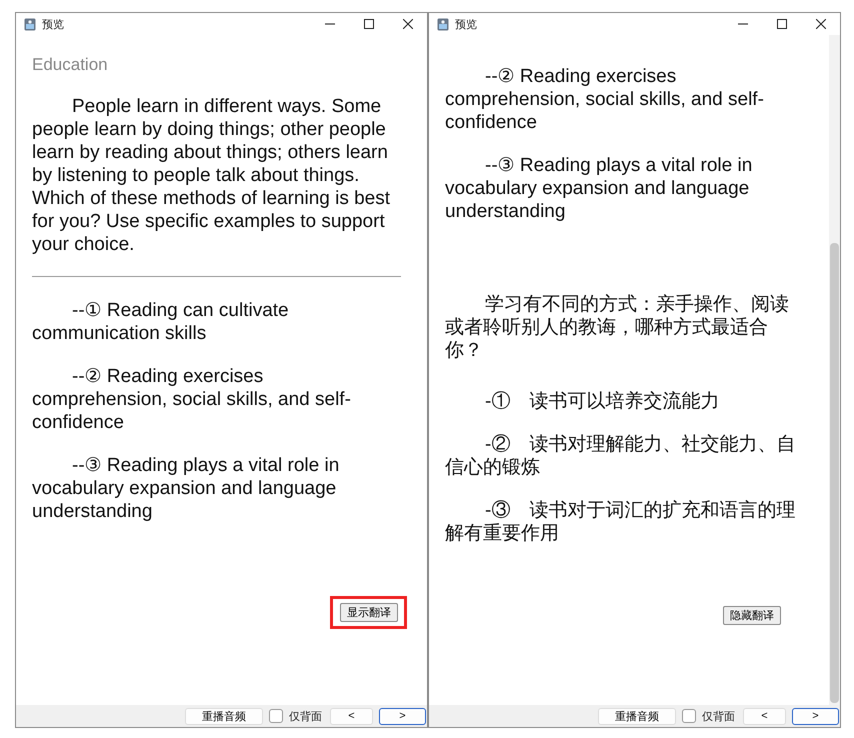  What do you see at coordinates (752, 615) in the screenshot?
I see `translate-button: 隐藏翻译` at bounding box center [752, 615].